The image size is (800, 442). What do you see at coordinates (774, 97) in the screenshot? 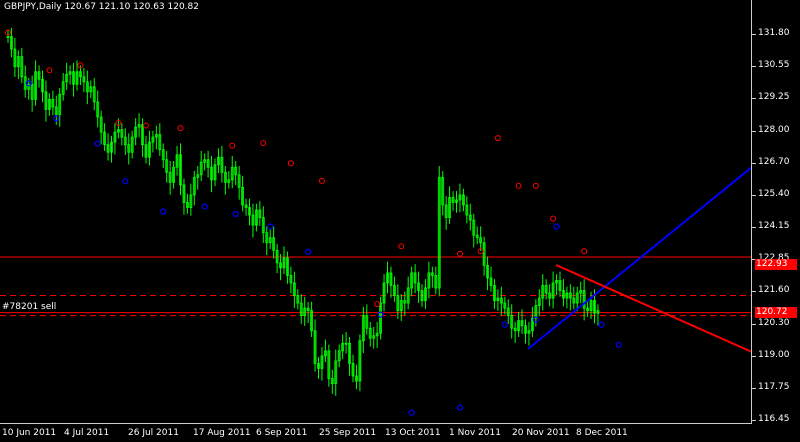
I see `price-tick-label: 129.25` at bounding box center [774, 97].